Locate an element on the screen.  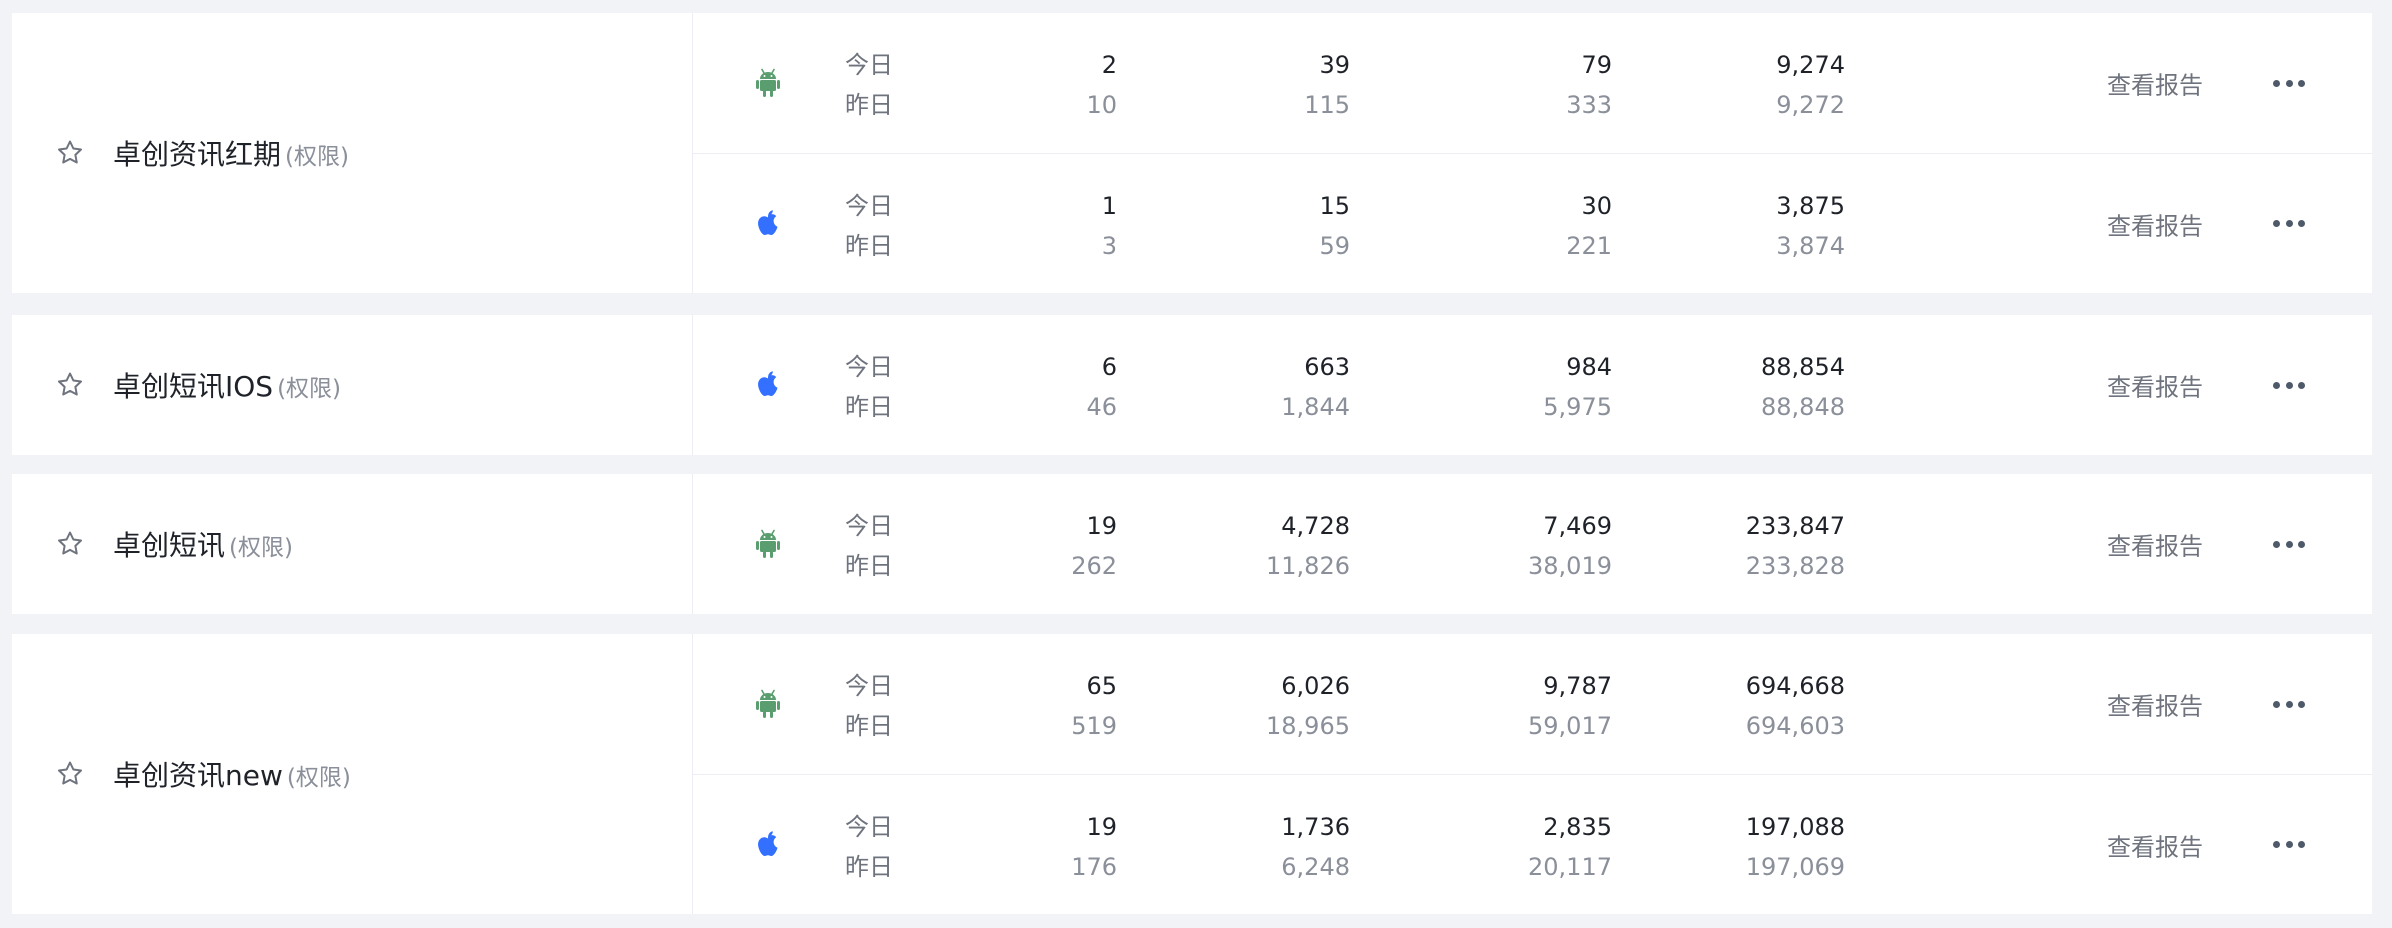
metric-yesterday-value: 11,826 is located at coordinates (1308, 566).